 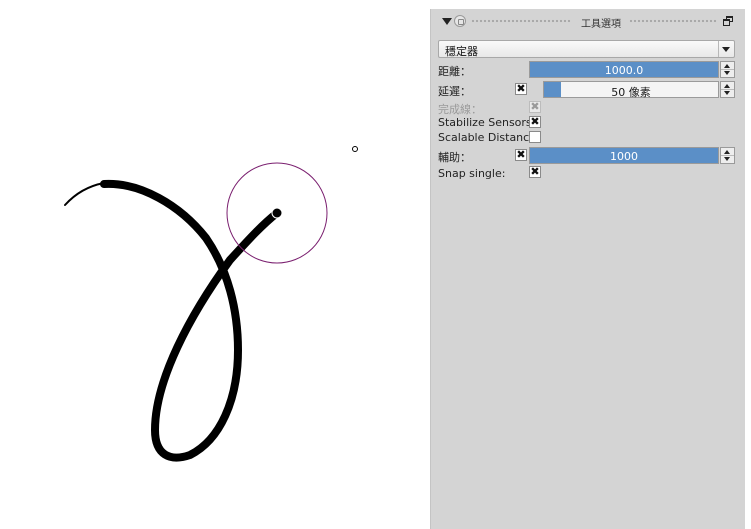 I want to click on delay-label: 延遲：, so click(x=454, y=91).